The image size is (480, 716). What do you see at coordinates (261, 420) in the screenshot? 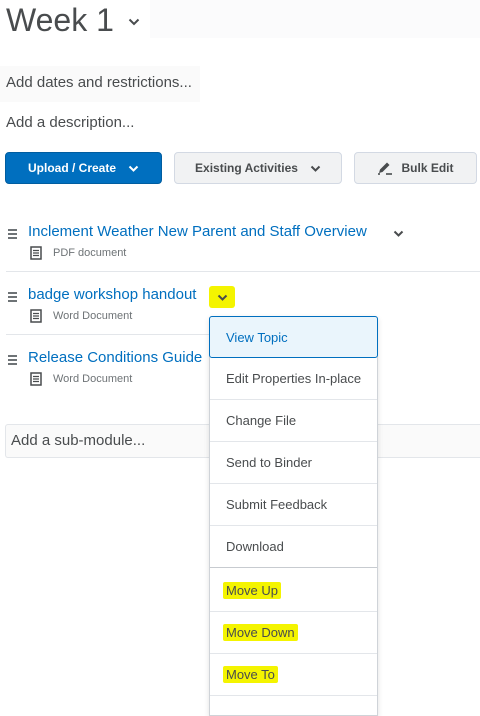
I see `menu-item-label: Change File` at bounding box center [261, 420].